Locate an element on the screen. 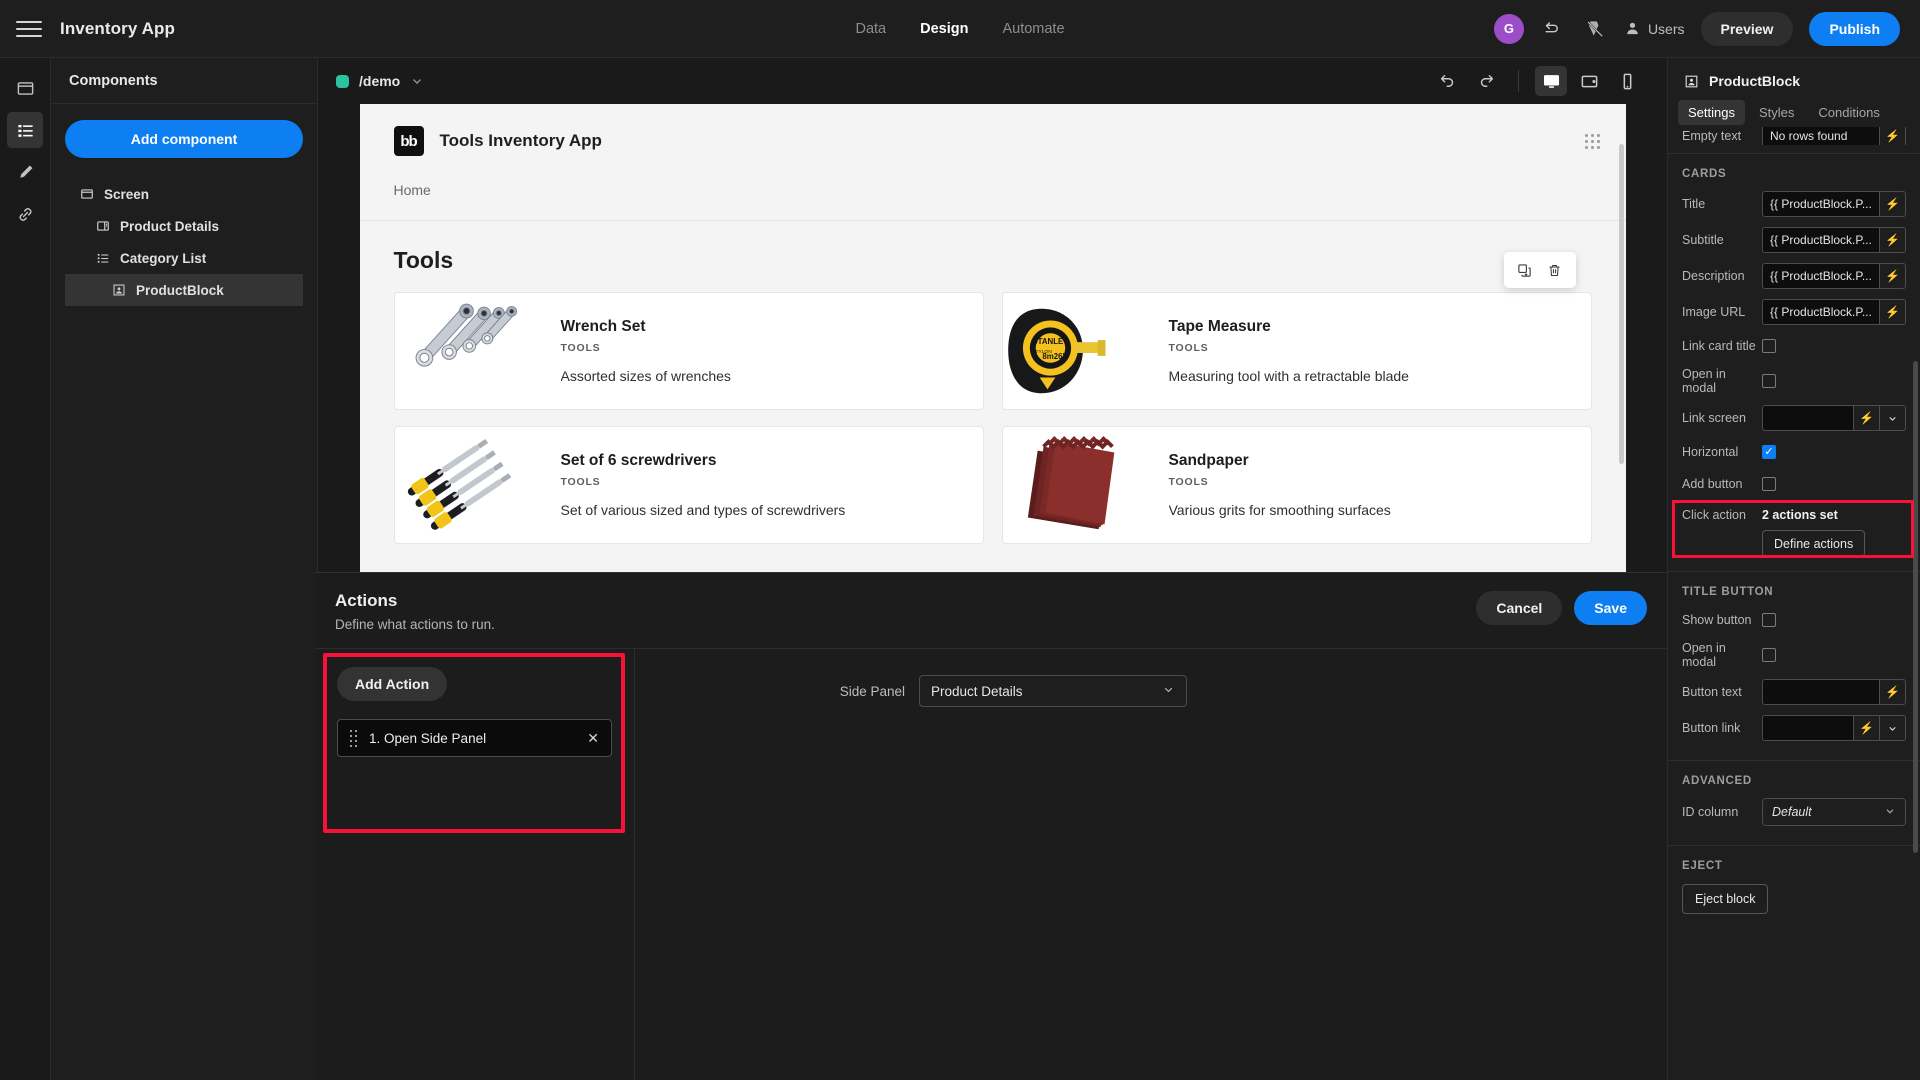 The image size is (1920, 1080). drag-handle-icon is located at coordinates (353, 738).